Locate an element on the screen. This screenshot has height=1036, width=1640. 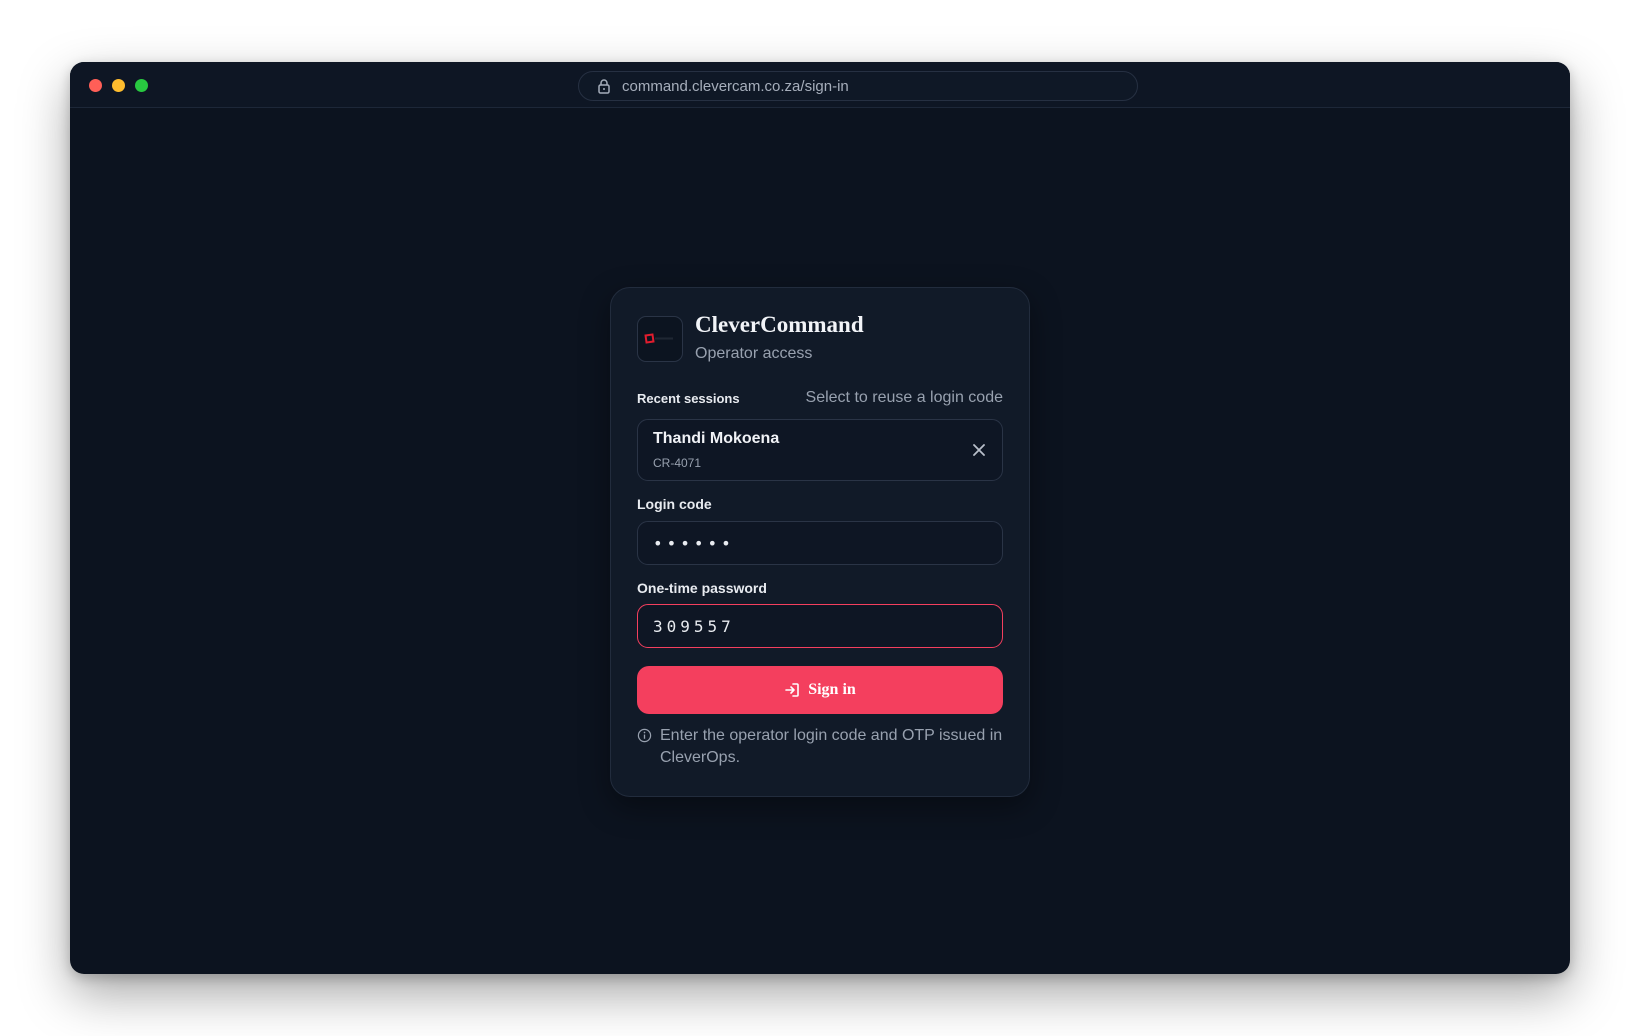
browser-titlebar: command.clevercam.co.za/sign-in is located at coordinates (820, 85).